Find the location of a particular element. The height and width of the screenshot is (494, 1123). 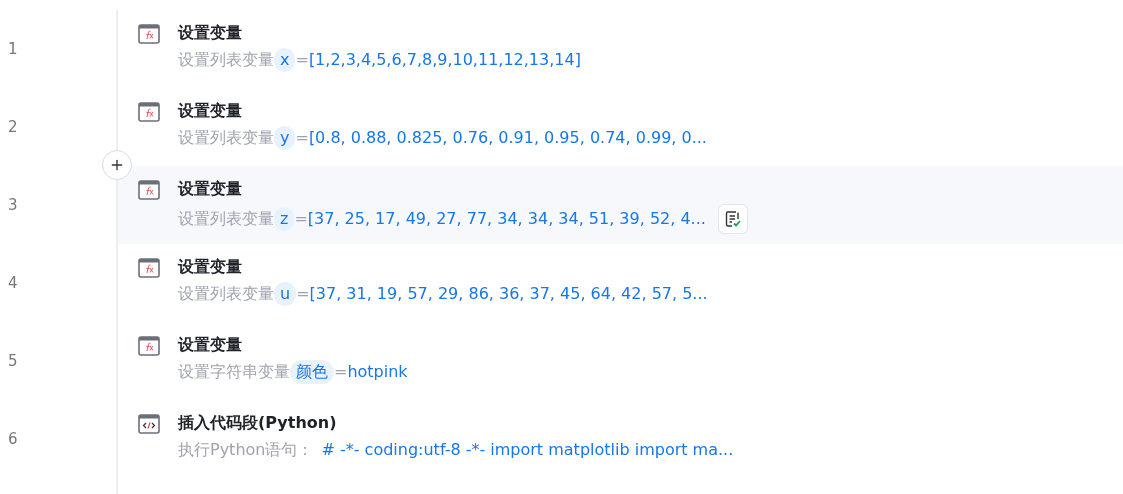

variable-chip: u is located at coordinates (285, 294).